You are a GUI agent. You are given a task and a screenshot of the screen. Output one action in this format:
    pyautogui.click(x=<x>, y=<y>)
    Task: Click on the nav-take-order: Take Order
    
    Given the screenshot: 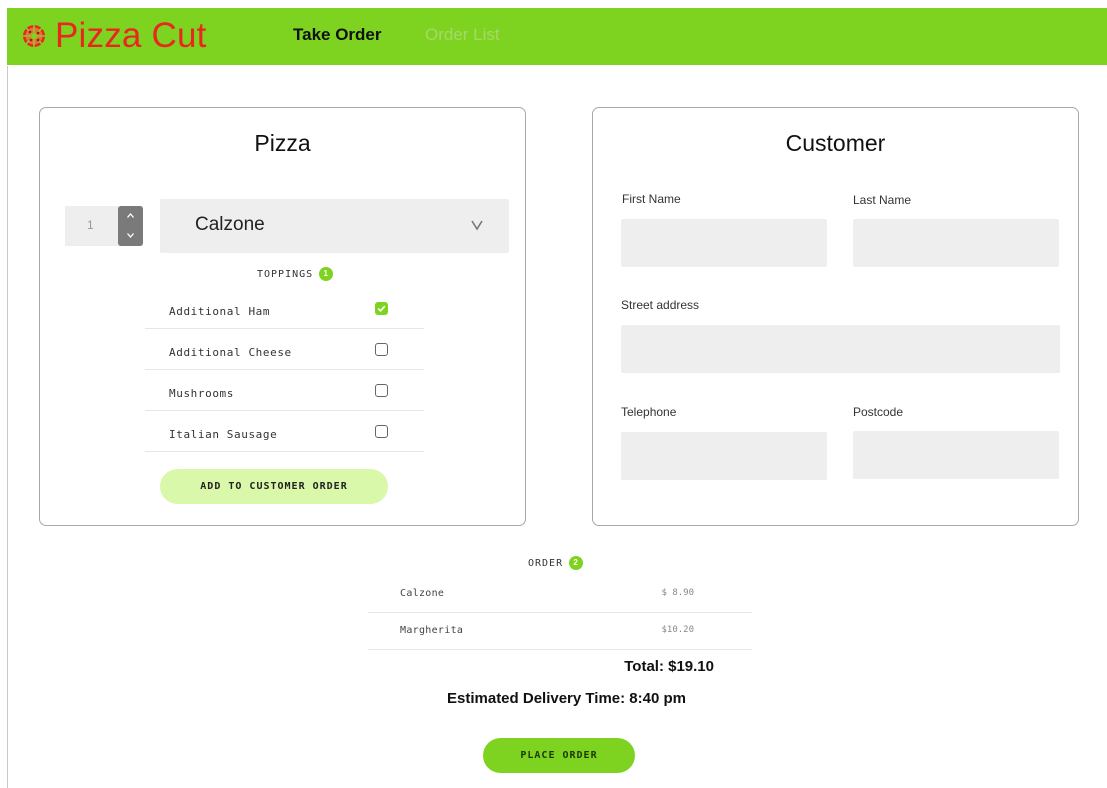 What is the action you would take?
    pyautogui.click(x=337, y=35)
    